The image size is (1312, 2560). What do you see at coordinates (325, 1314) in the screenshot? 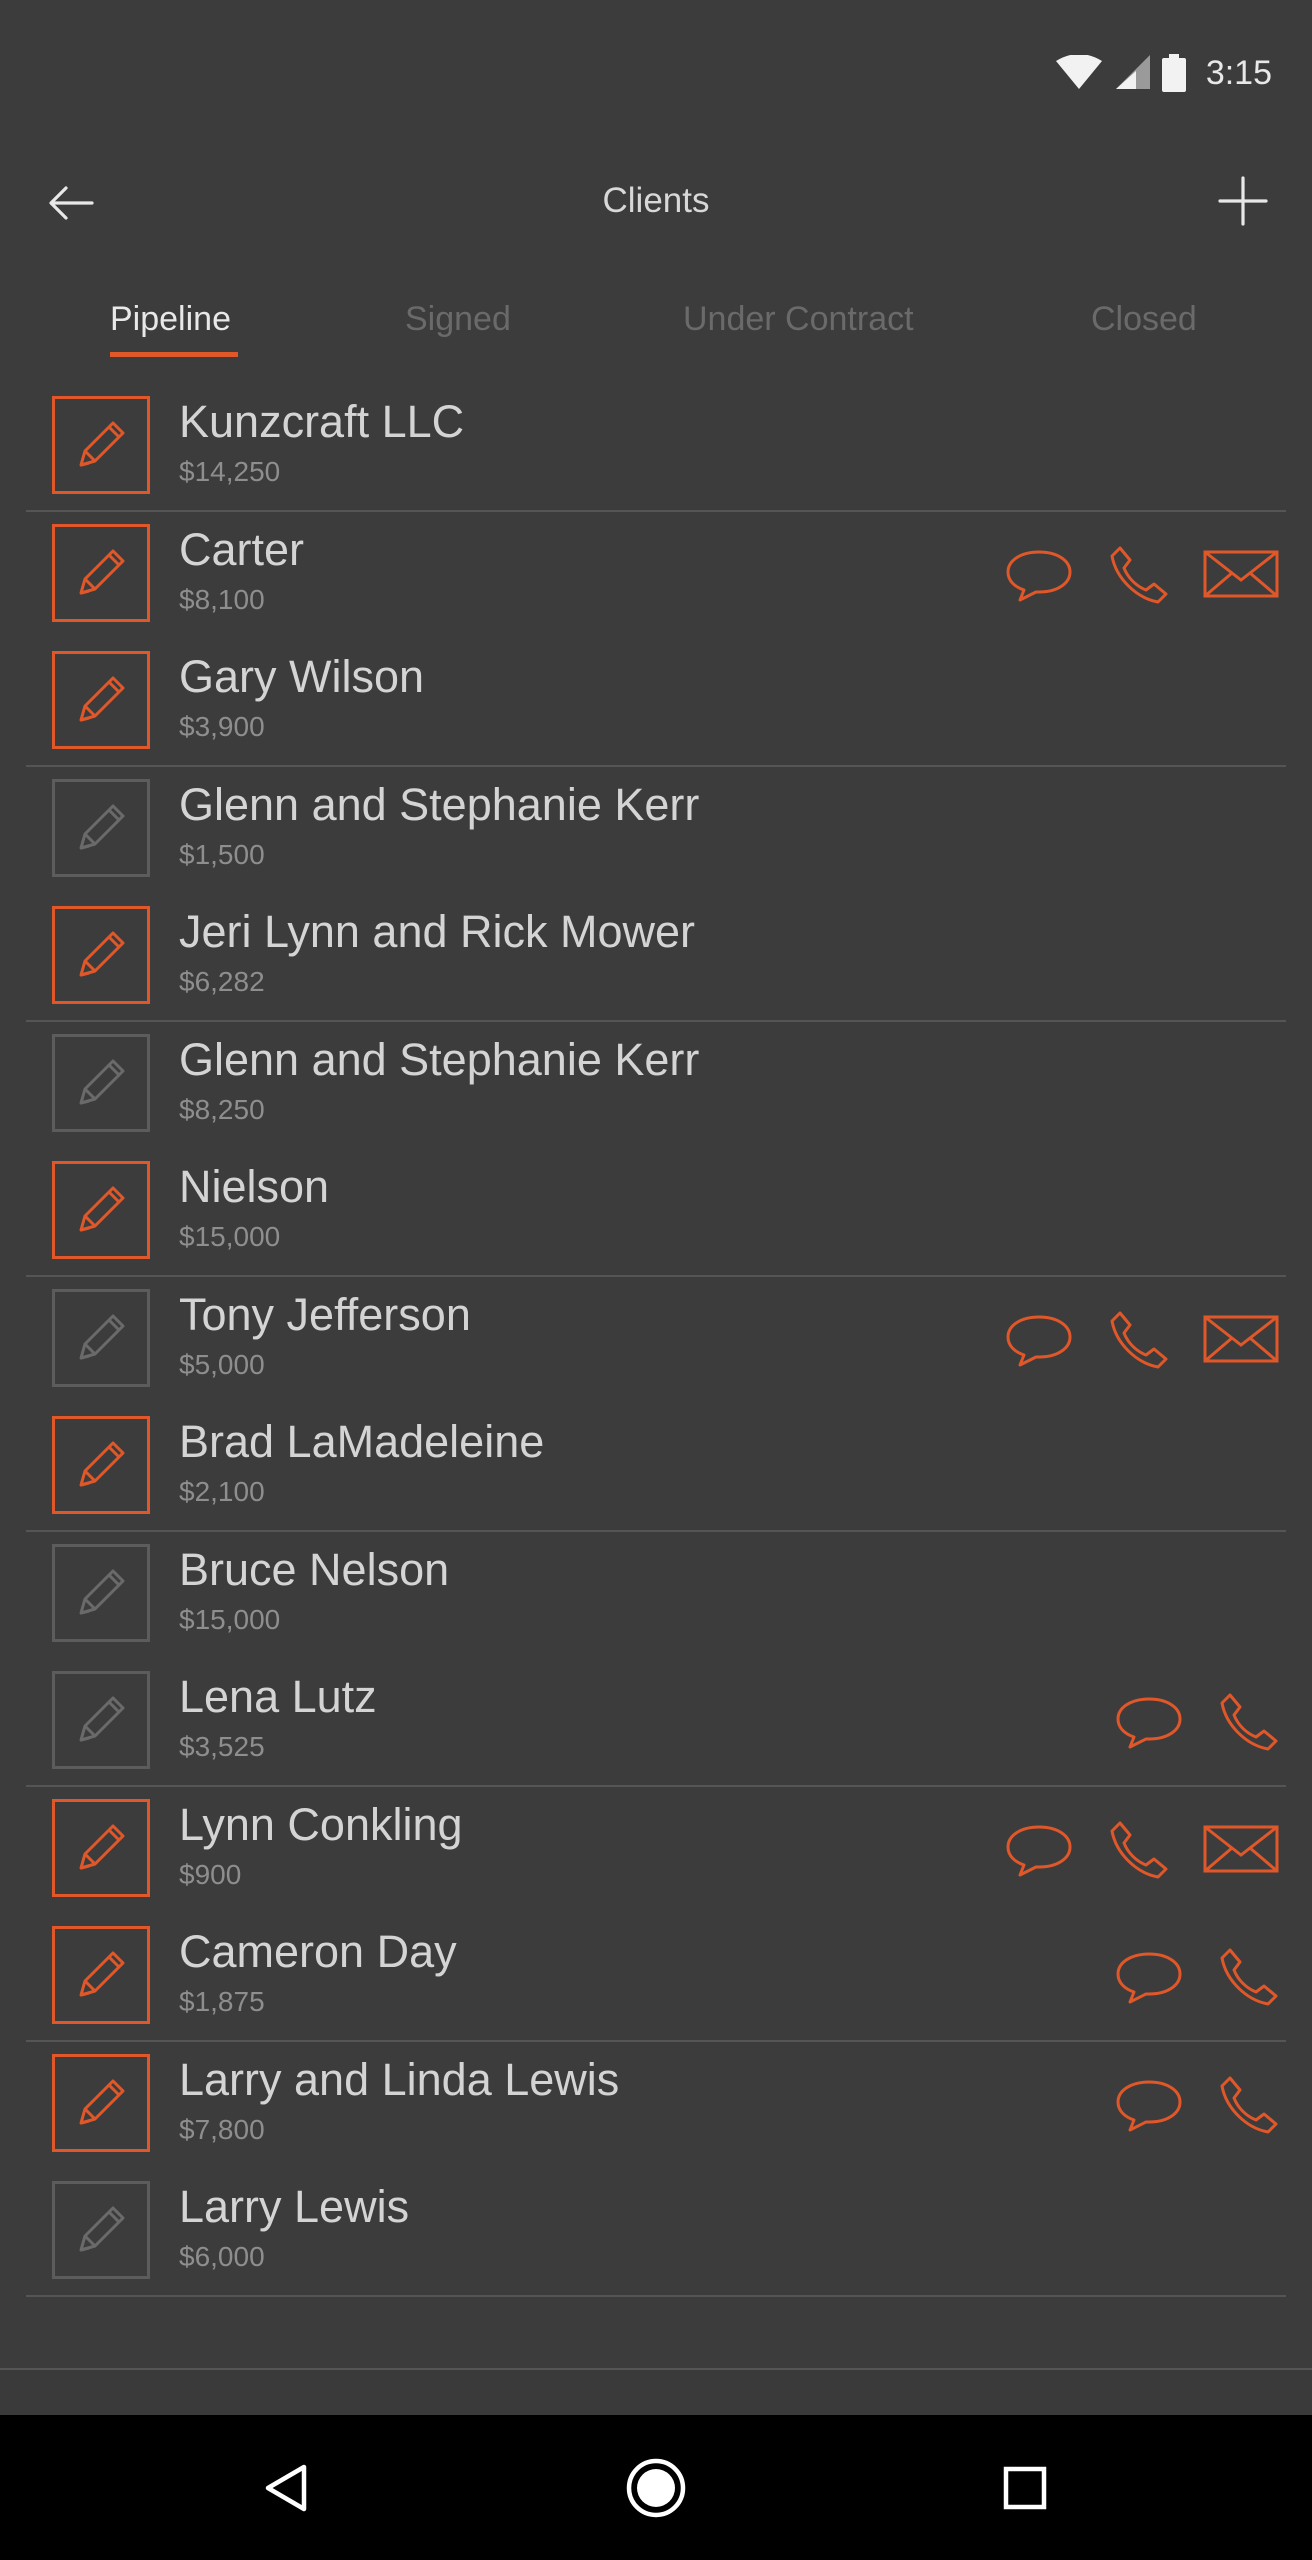
I see `client-name: Tony Jefferson` at bounding box center [325, 1314].